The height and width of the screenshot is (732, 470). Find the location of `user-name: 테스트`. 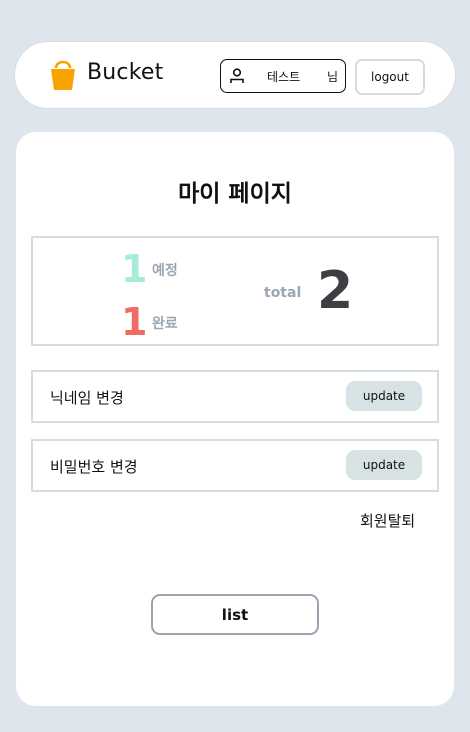

user-name: 테스트 is located at coordinates (284, 77).